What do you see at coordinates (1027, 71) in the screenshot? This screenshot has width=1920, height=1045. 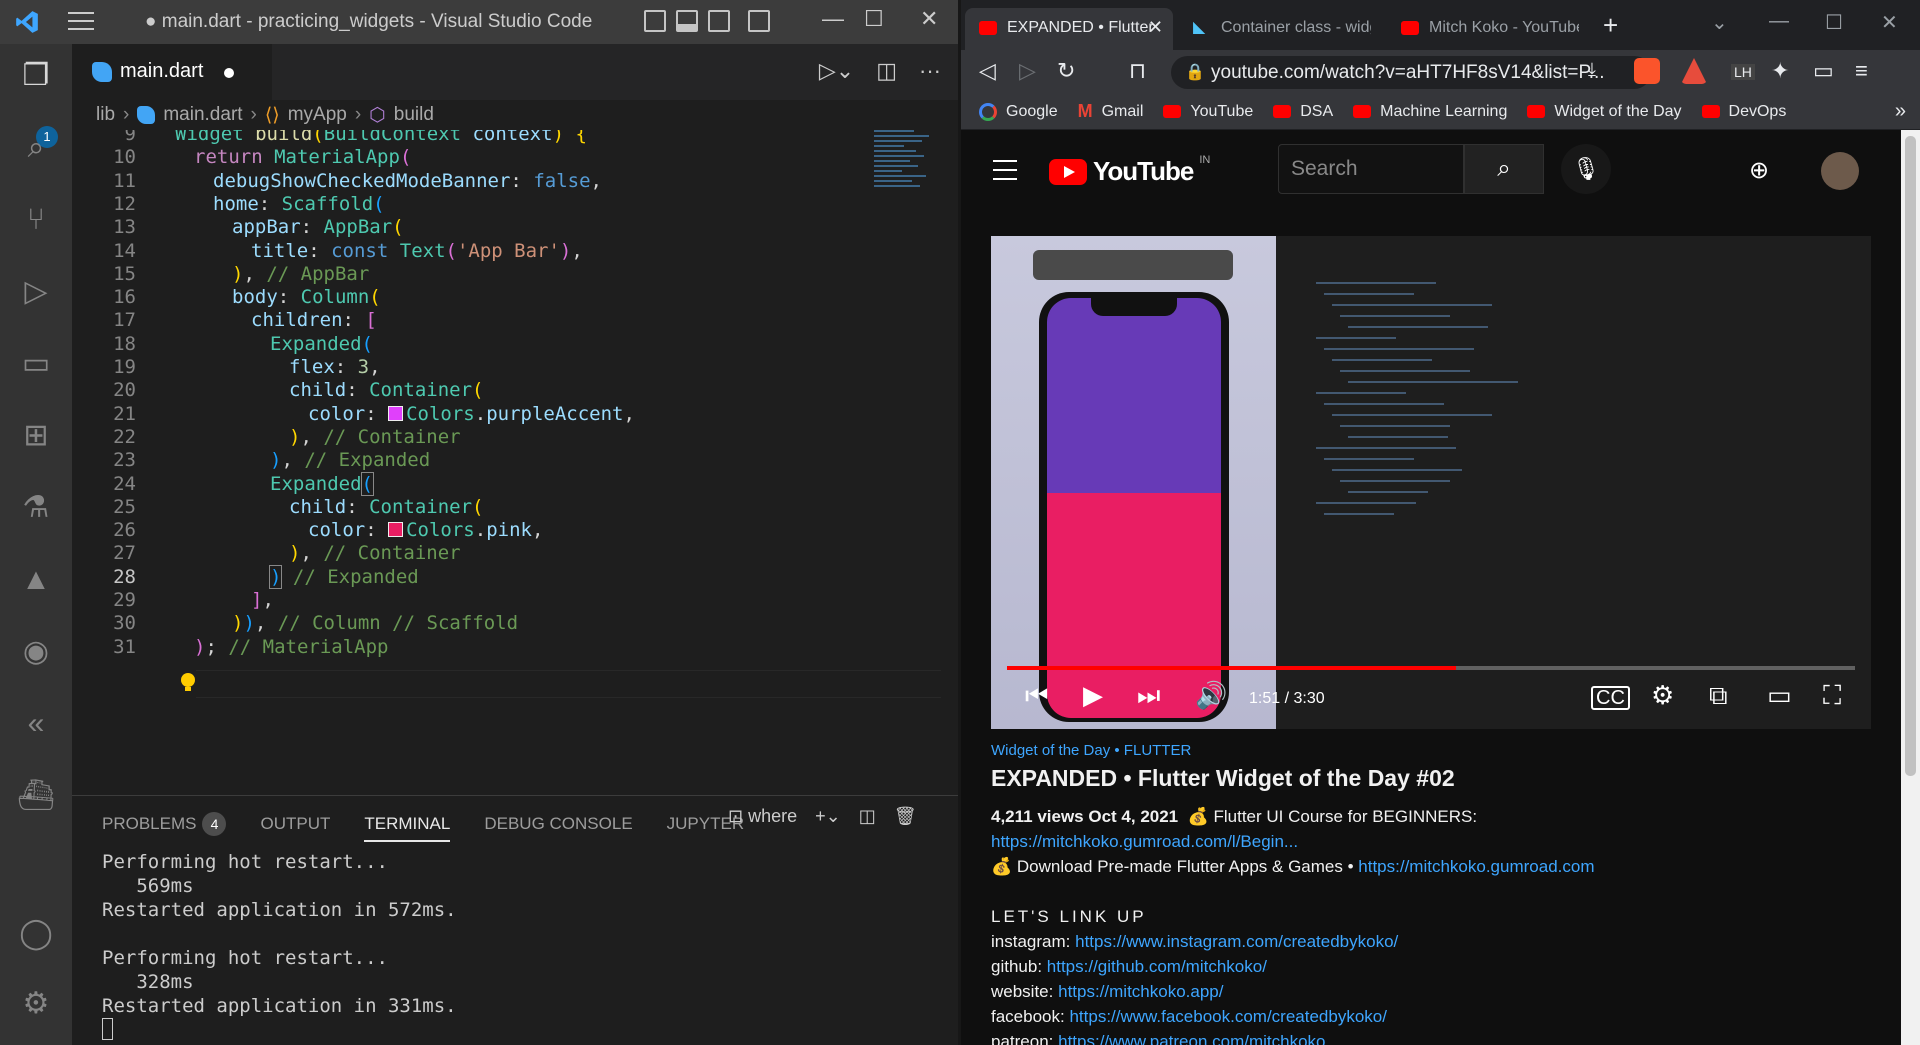 I see `forward-icon: ▷` at bounding box center [1027, 71].